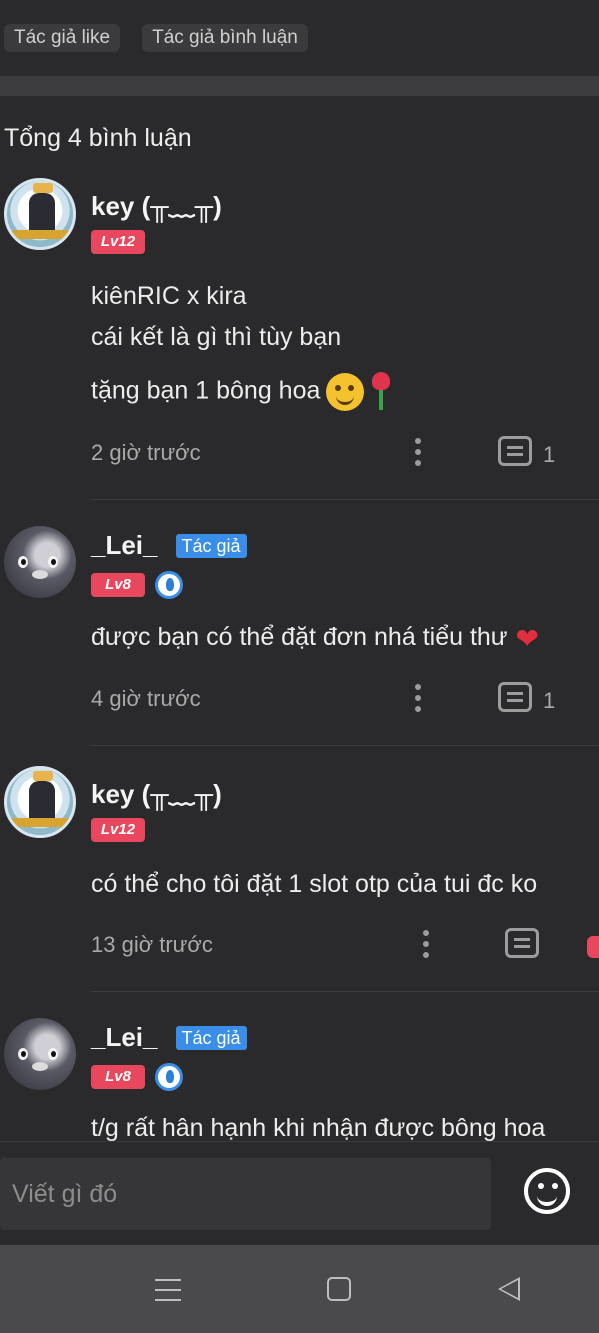 The width and height of the screenshot is (599, 1333). What do you see at coordinates (345, 945) in the screenshot?
I see `comment-meta: 13 giờ trước` at bounding box center [345, 945].